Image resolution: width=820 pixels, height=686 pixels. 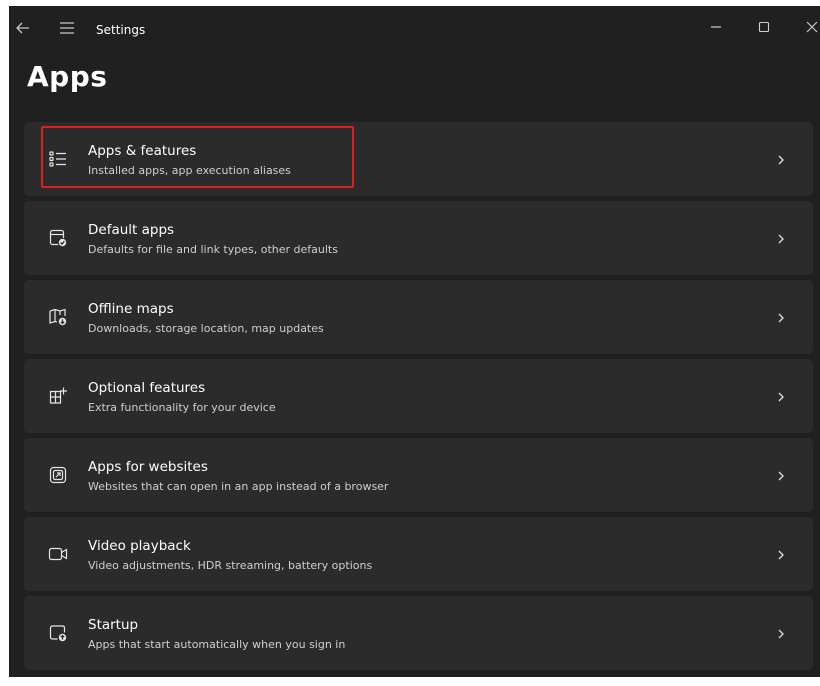 I want to click on navigation-menu-button, so click(x=67, y=28).